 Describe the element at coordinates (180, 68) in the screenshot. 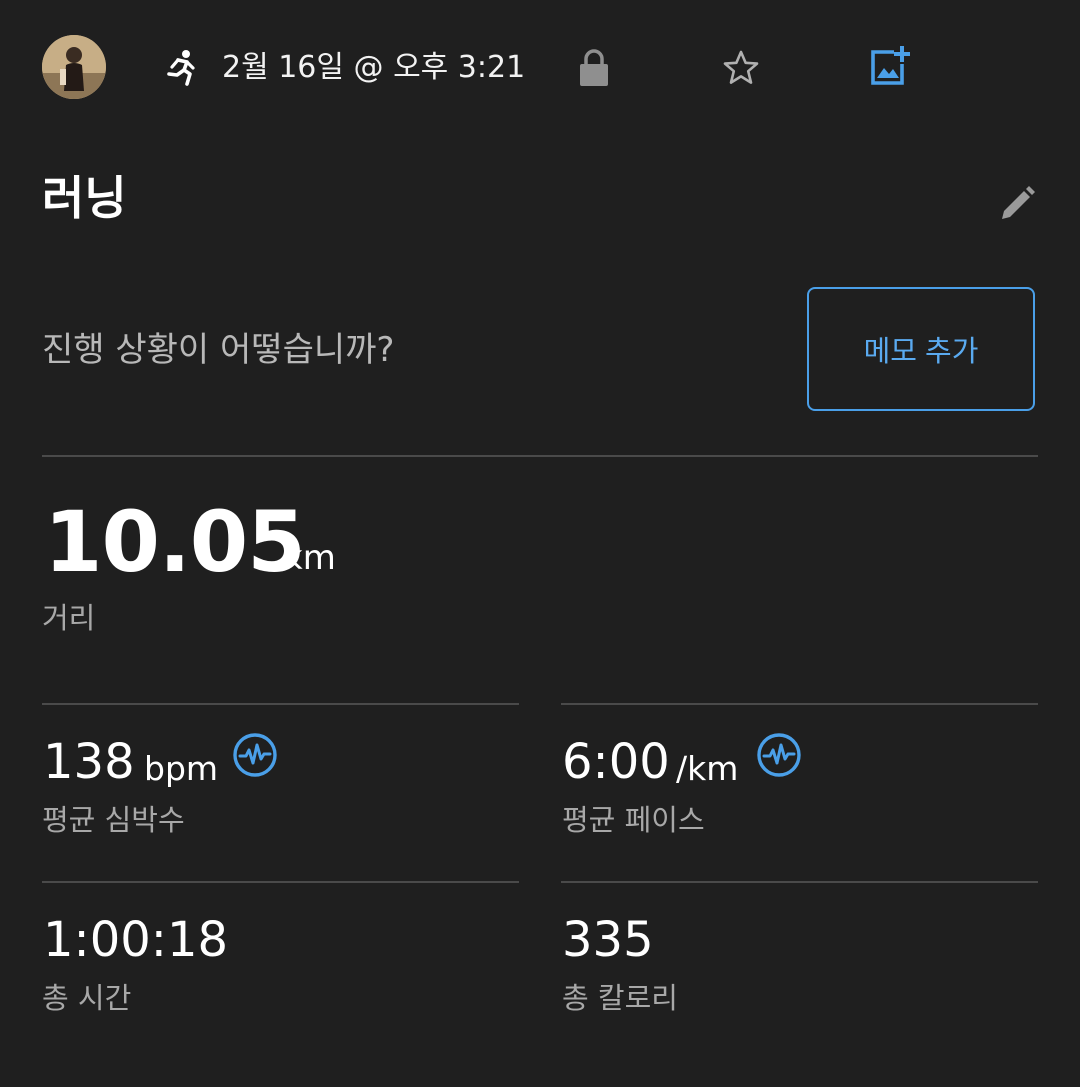

I see `running-icon` at that location.